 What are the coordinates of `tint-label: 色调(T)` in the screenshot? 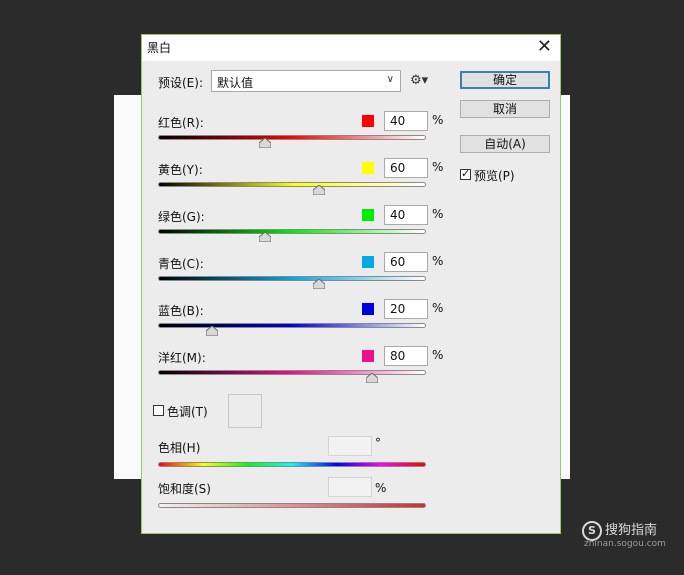 It's located at (187, 412).